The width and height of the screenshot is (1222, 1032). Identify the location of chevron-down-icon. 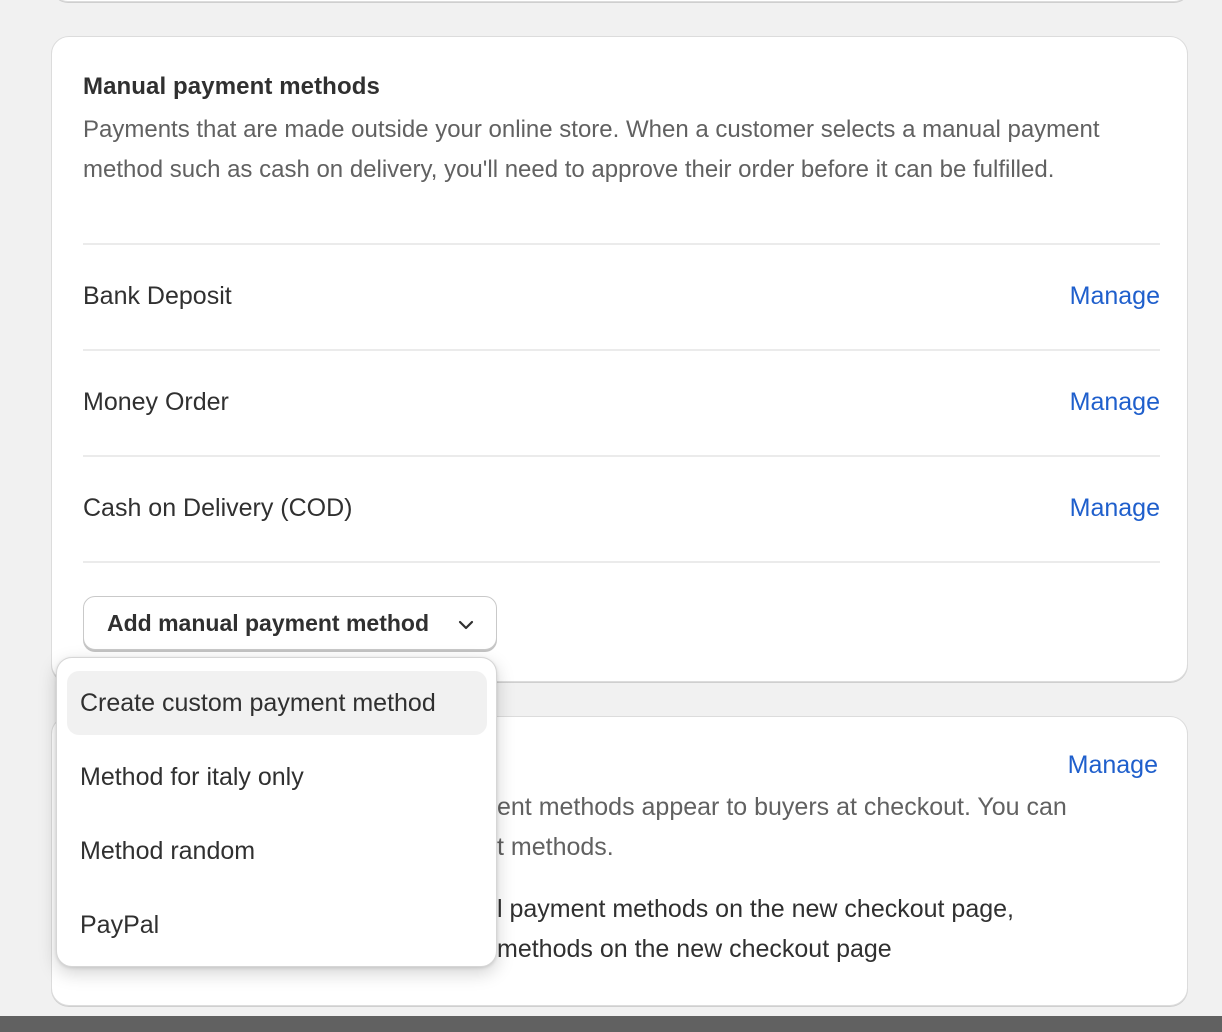
(466, 625).